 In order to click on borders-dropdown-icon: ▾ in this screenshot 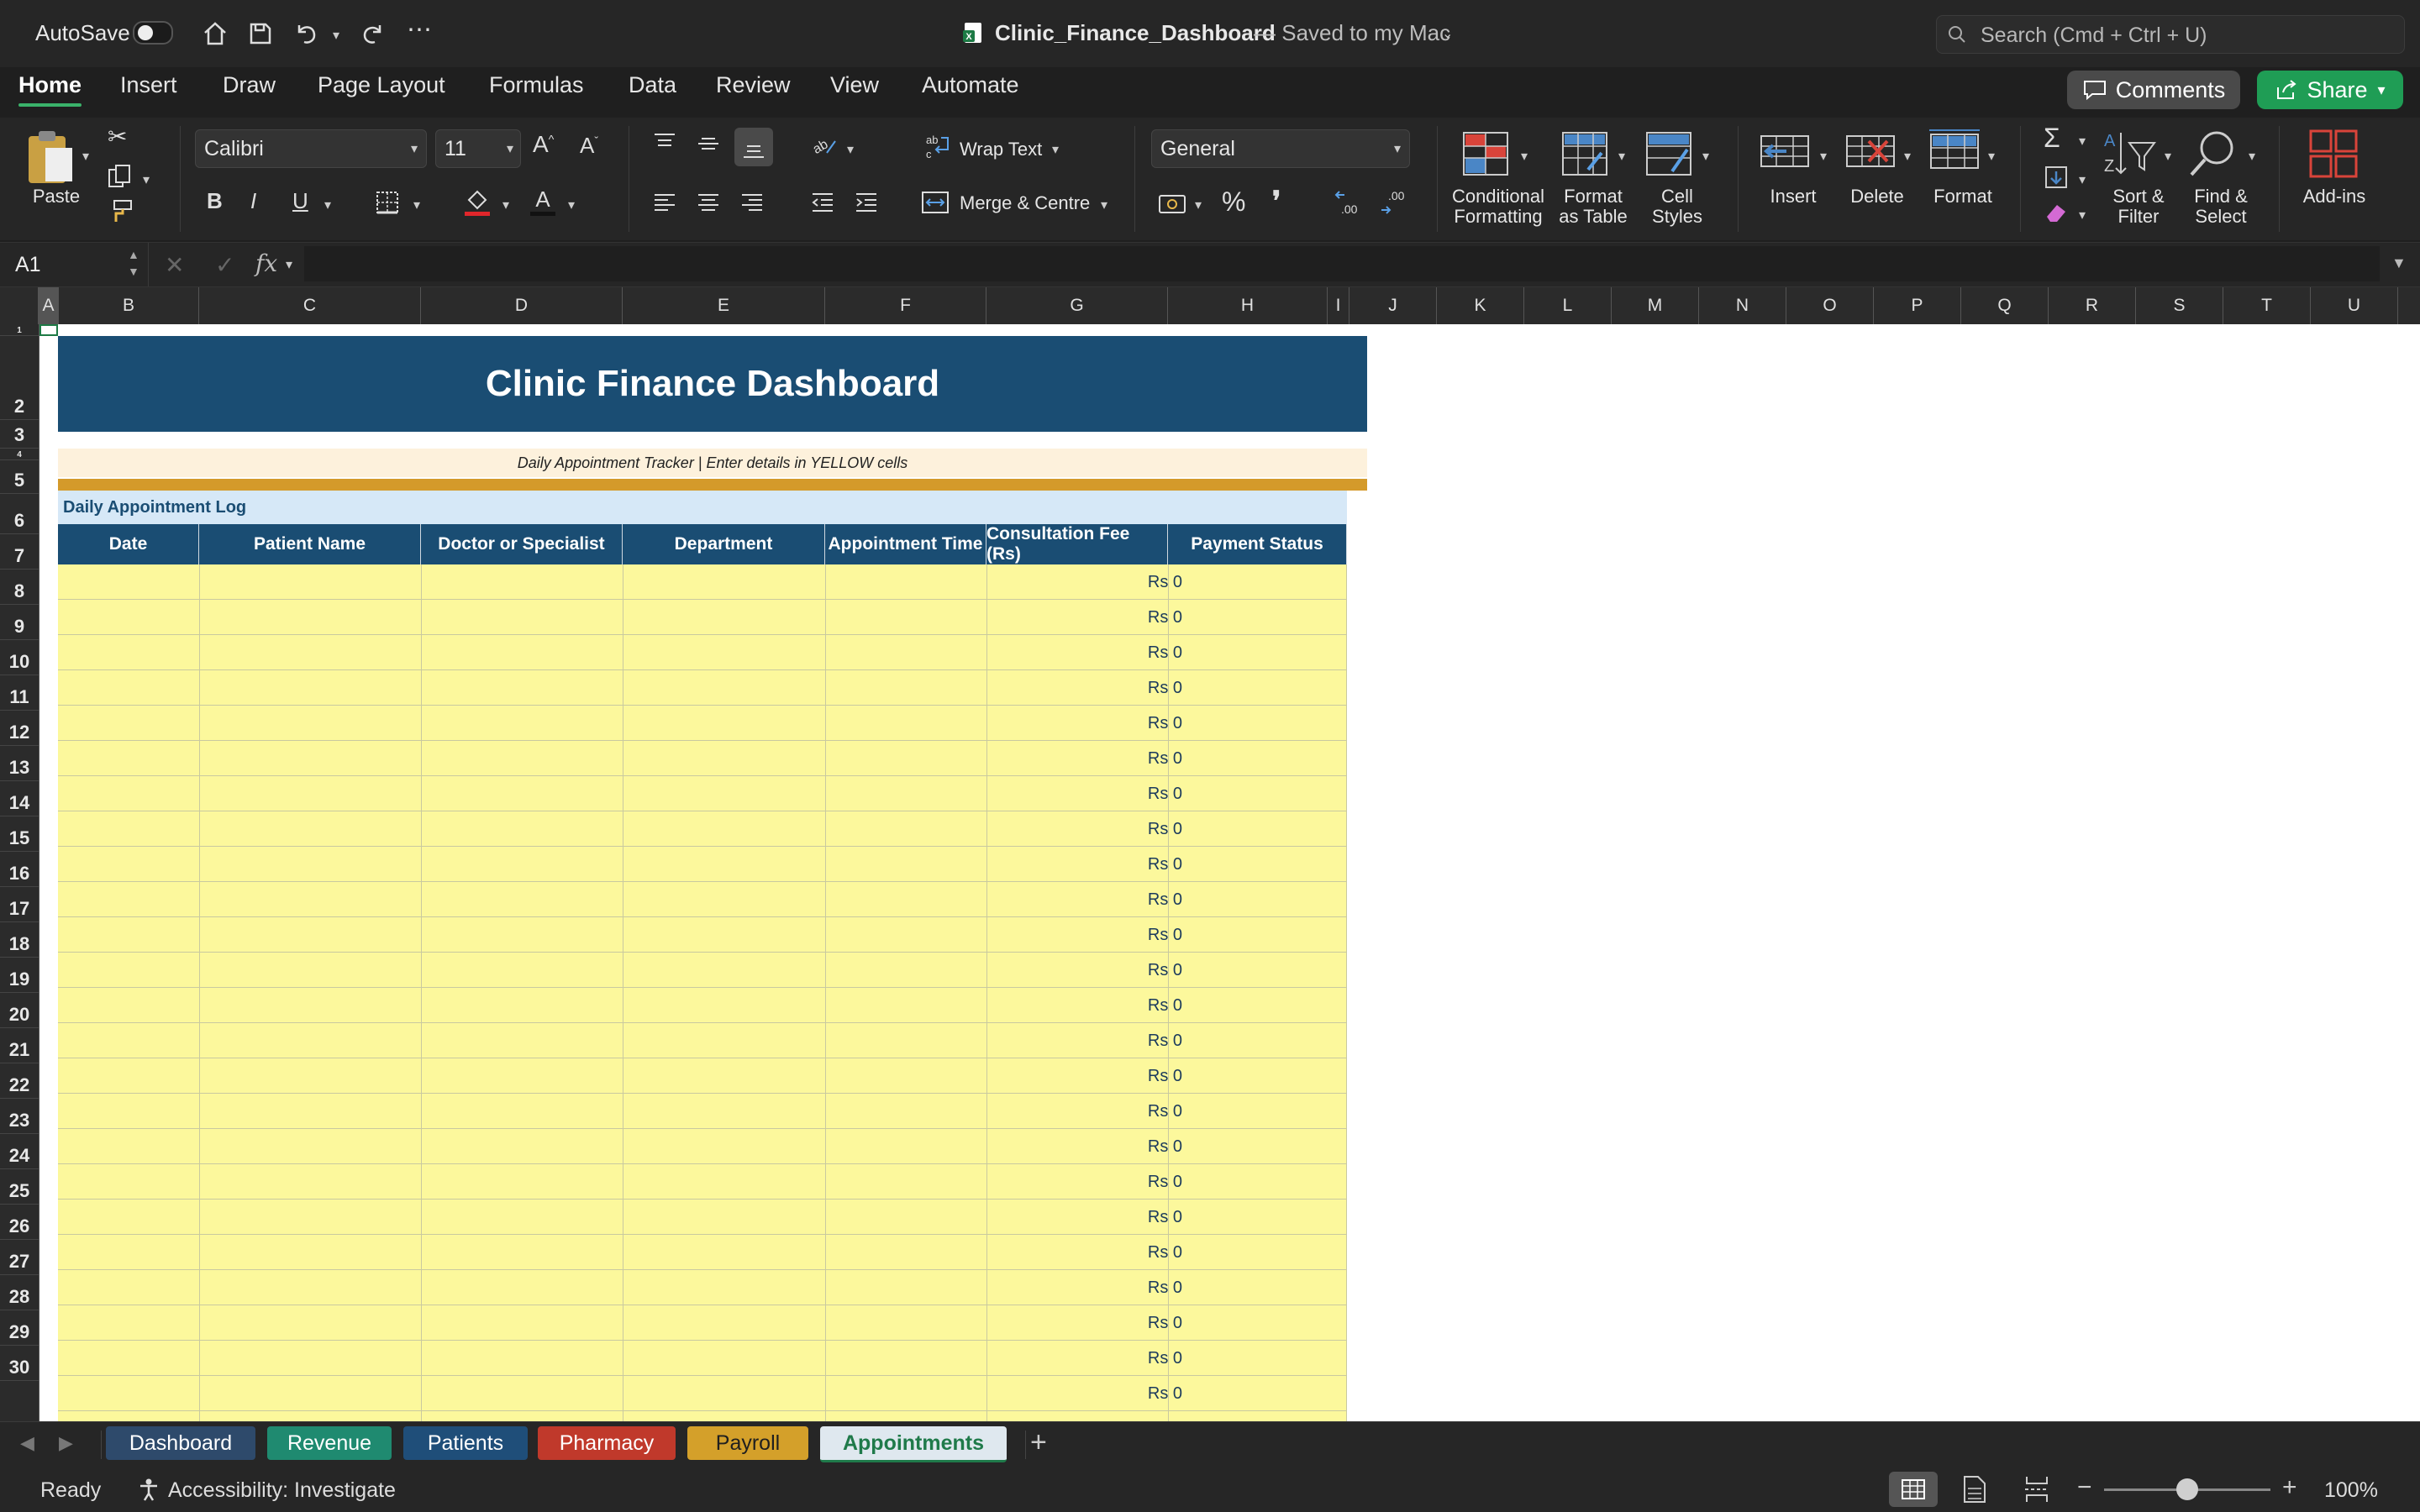, I will do `click(416, 205)`.